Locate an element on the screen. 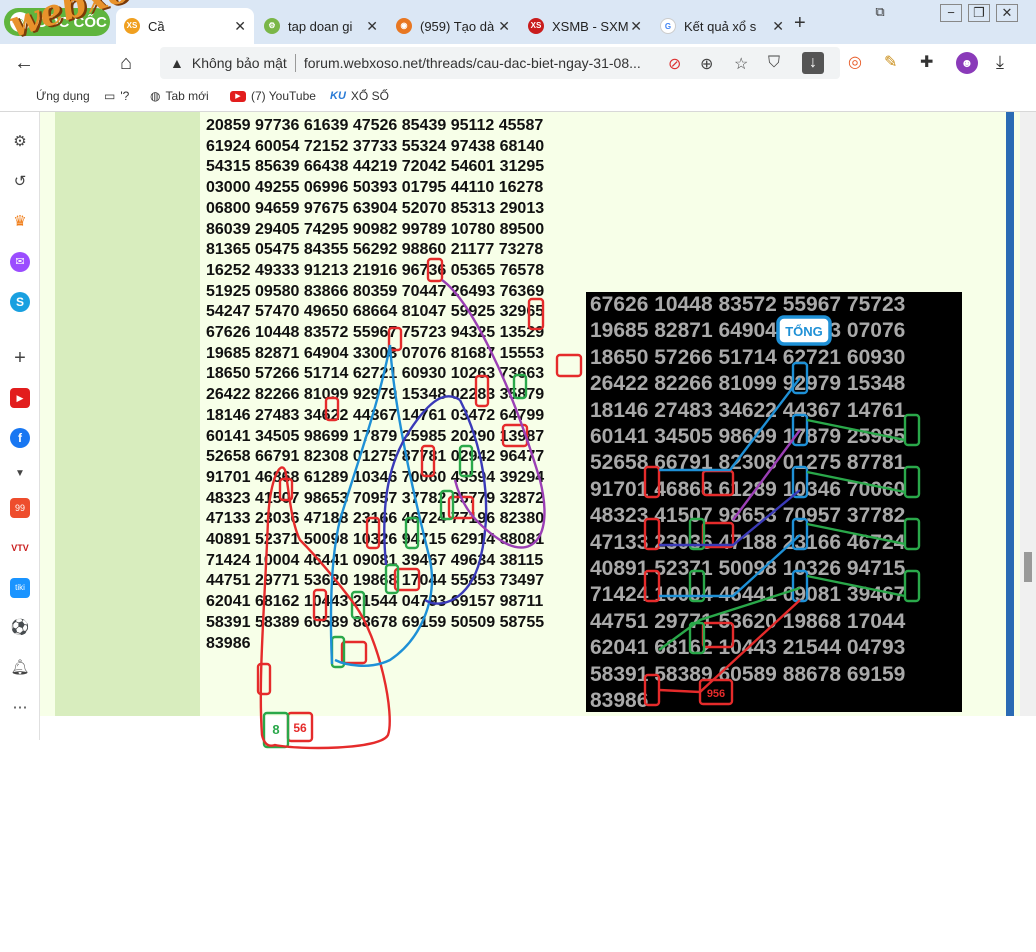  chart-row: 60141 34505 98699 17879 25985 is located at coordinates (748, 437).